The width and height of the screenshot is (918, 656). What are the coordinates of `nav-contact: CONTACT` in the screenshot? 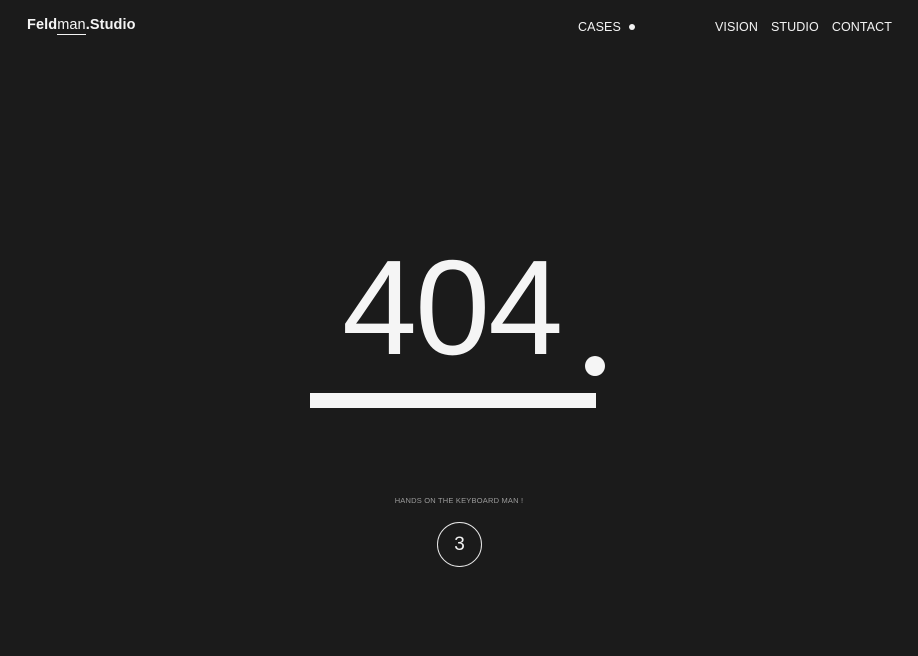 It's located at (862, 27).